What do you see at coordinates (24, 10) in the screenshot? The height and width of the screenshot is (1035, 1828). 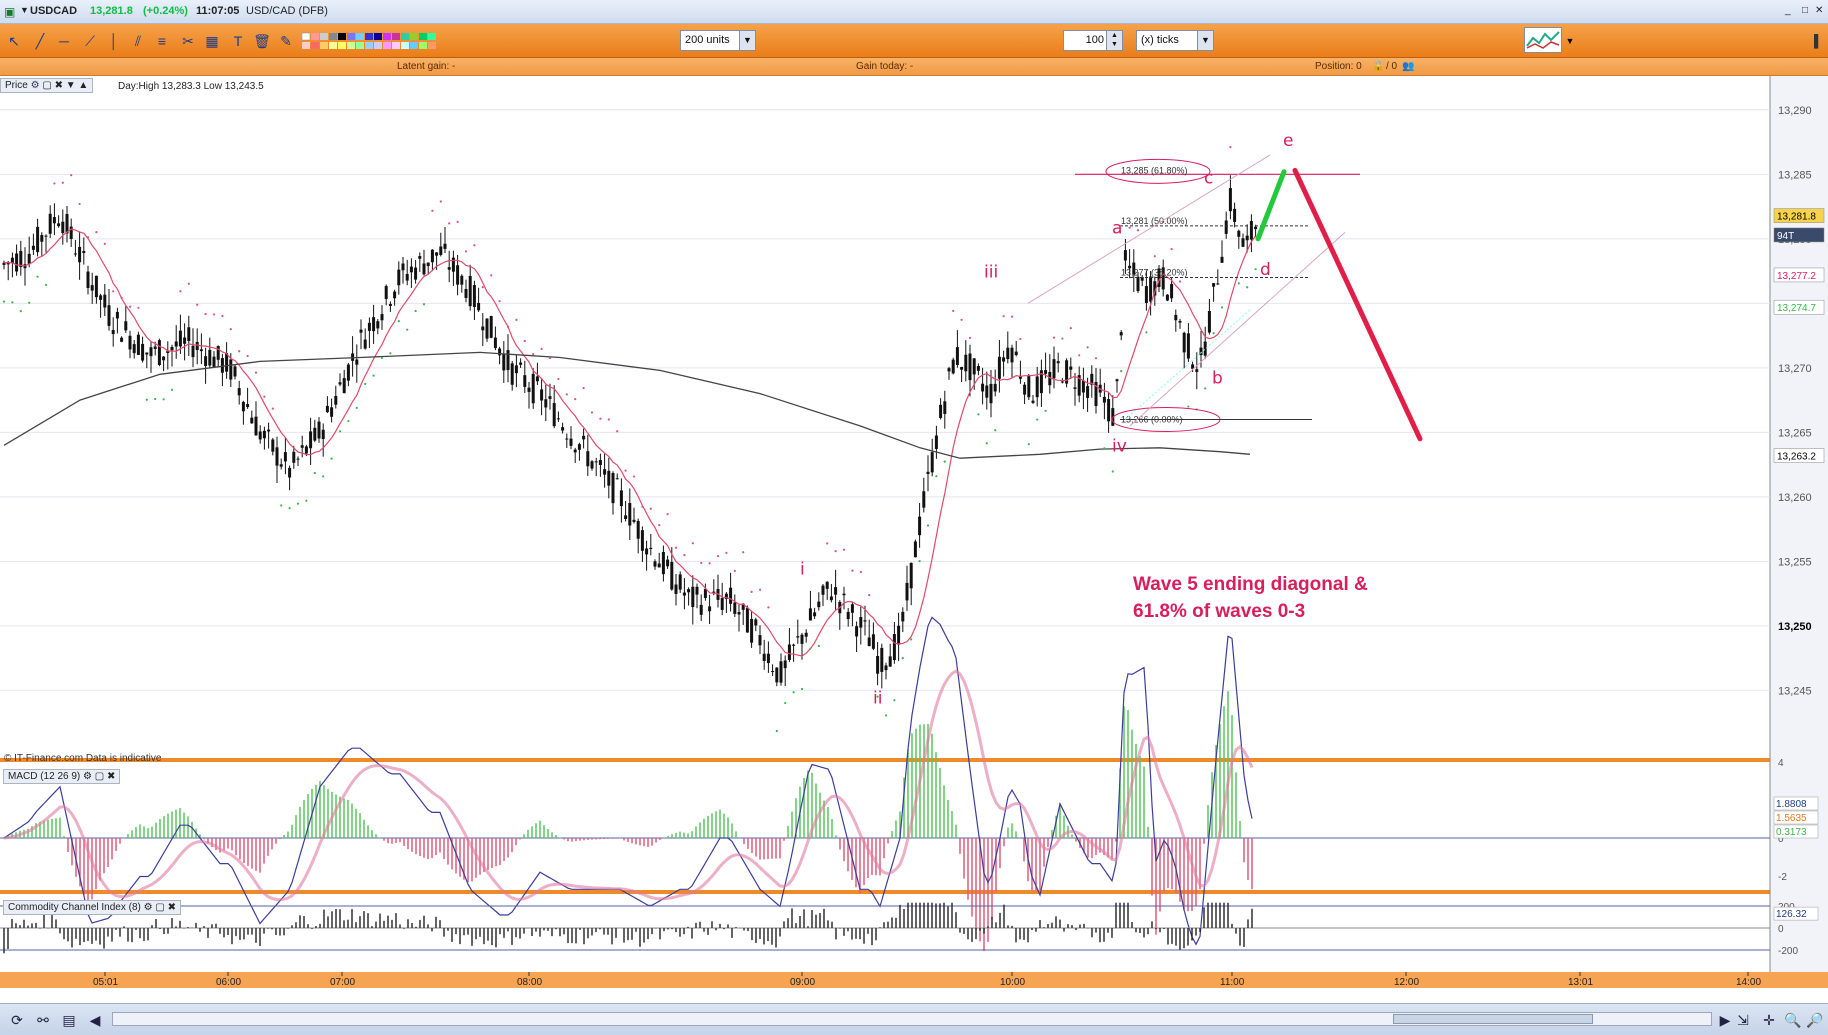 I see `menu-dropdown-icon: ▼` at bounding box center [24, 10].